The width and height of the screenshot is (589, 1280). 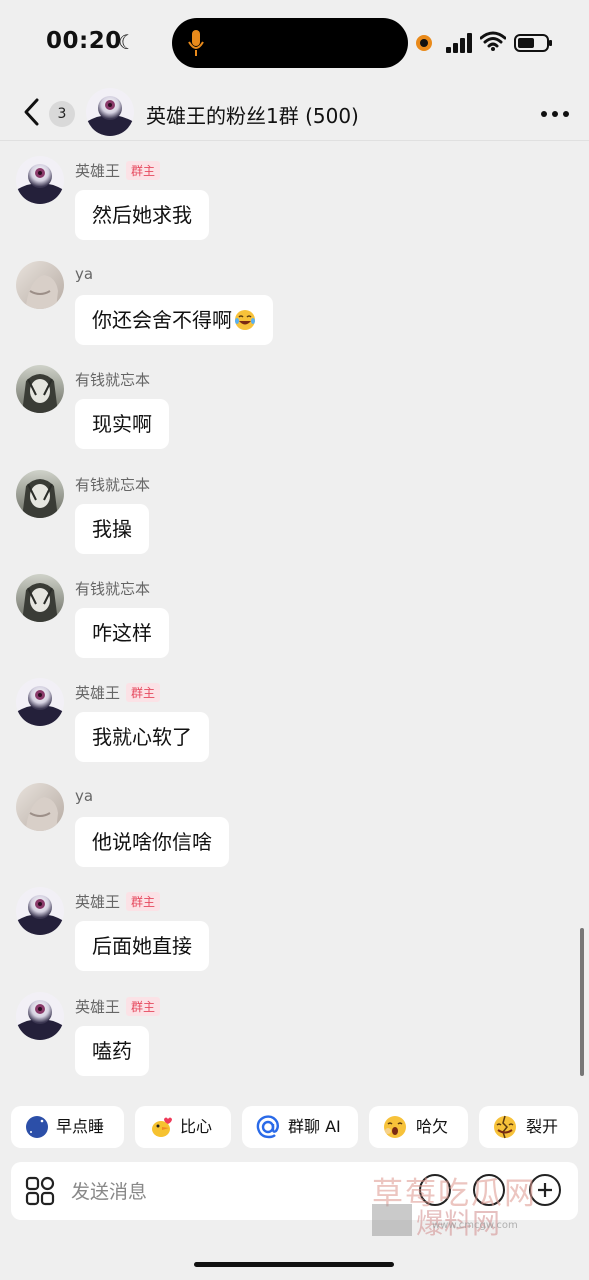 What do you see at coordinates (294, 1264) in the screenshot?
I see `home-indicator` at bounding box center [294, 1264].